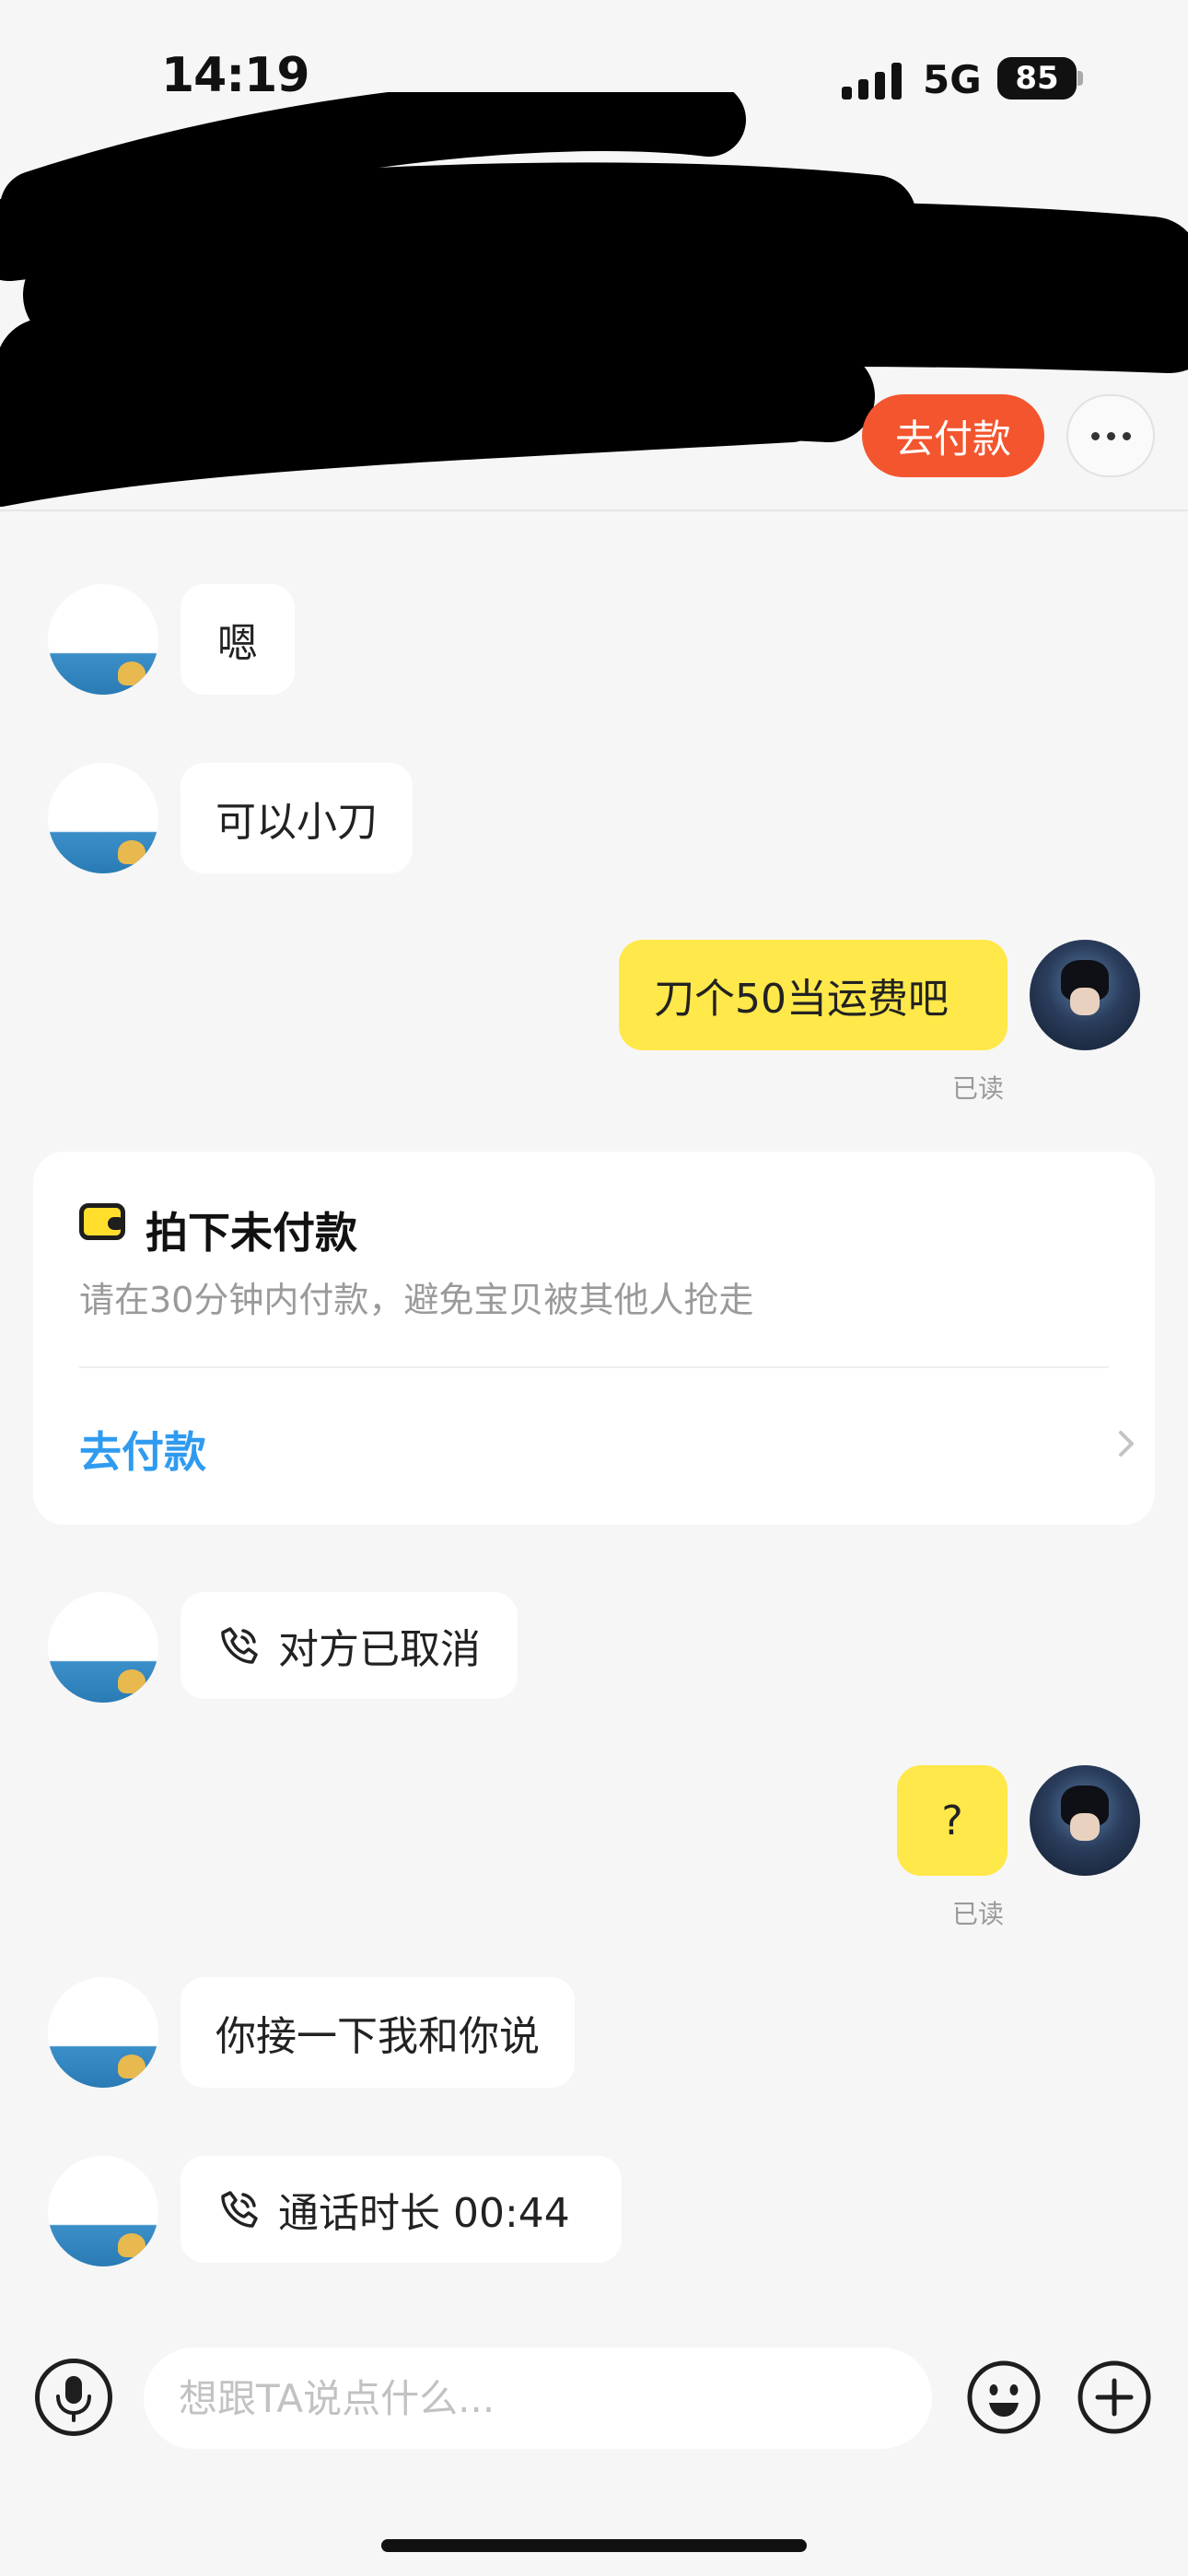  I want to click on message-text: 你接一下我和你说, so click(377, 2037).